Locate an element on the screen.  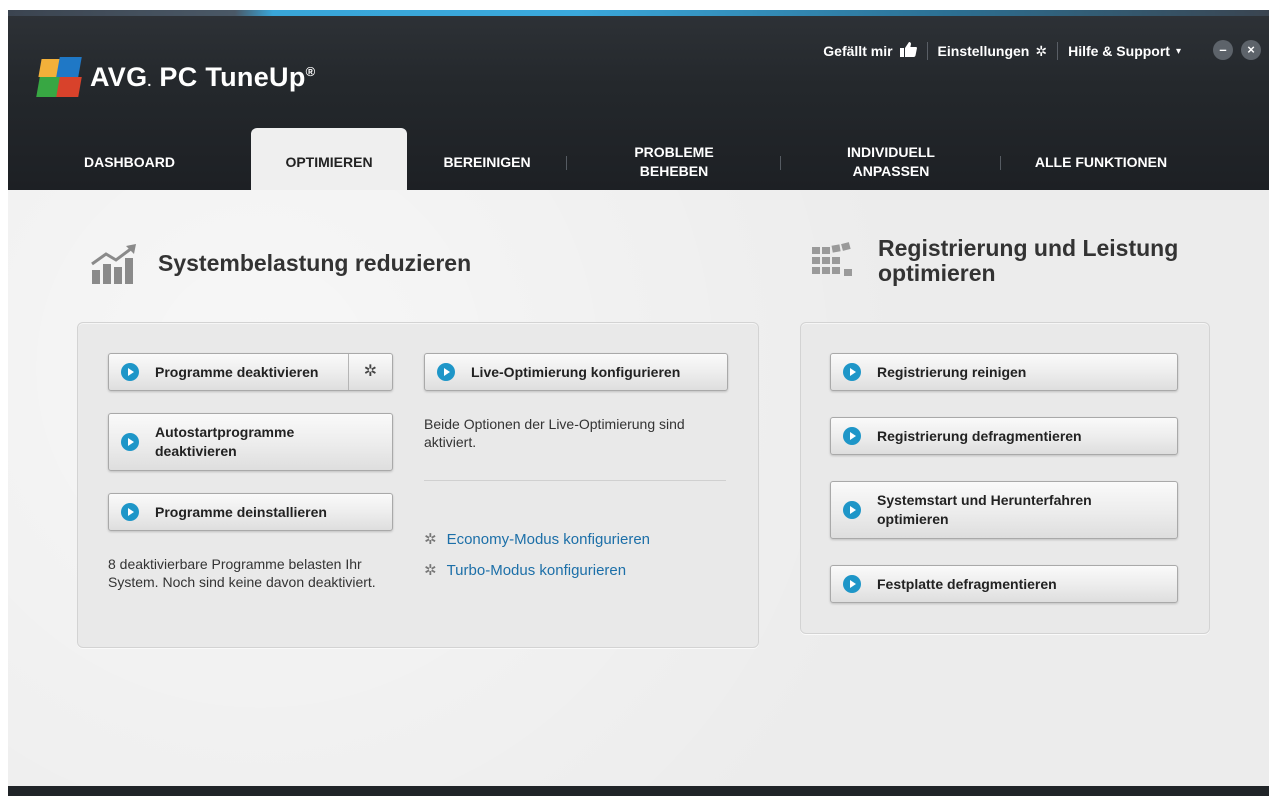
tab-optimieren: OPTIMIEREN is located at coordinates (329, 162).